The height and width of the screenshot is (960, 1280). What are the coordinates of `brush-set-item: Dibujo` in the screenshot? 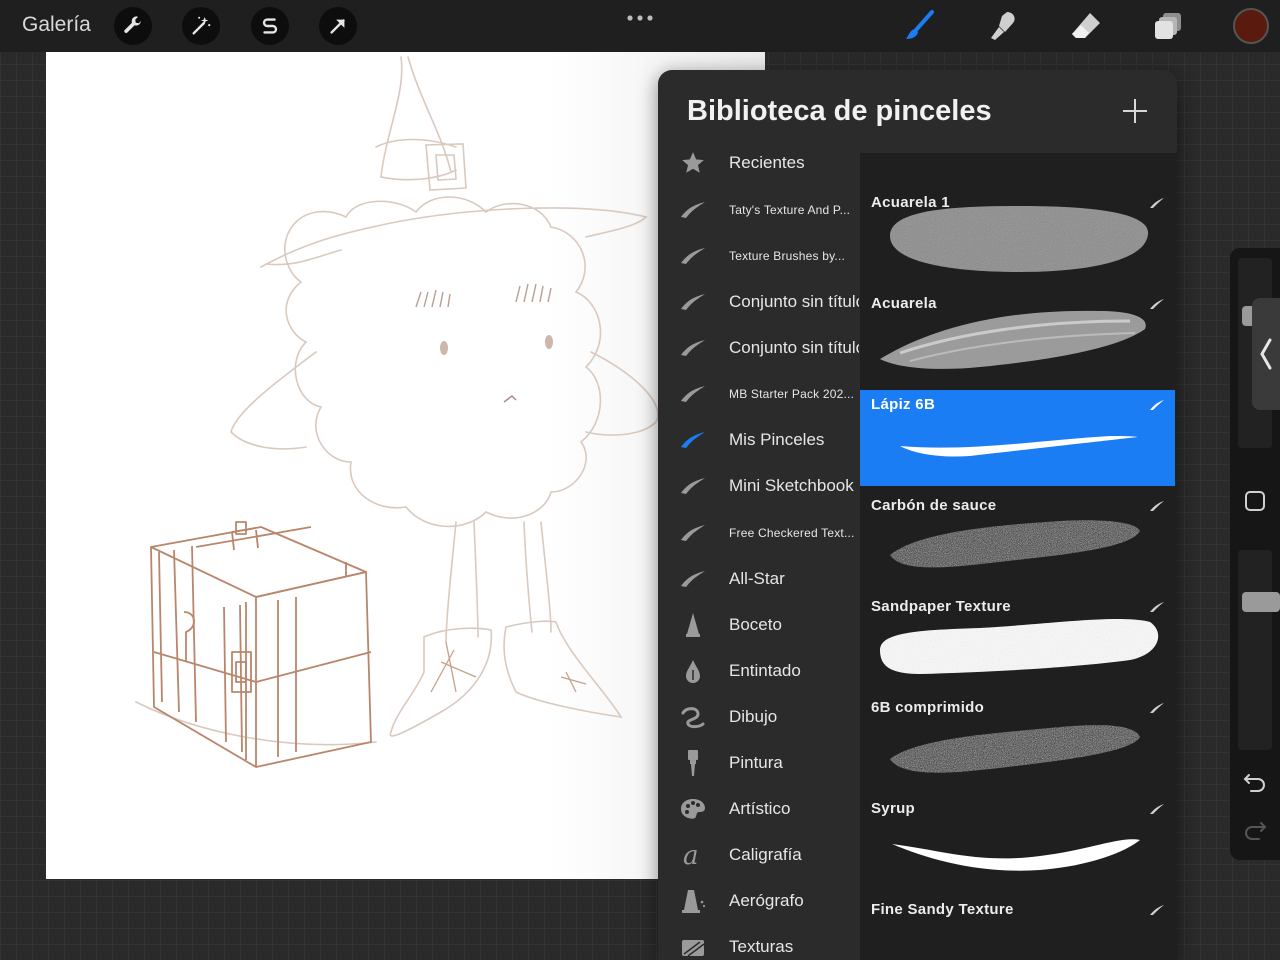 It's located at (759, 717).